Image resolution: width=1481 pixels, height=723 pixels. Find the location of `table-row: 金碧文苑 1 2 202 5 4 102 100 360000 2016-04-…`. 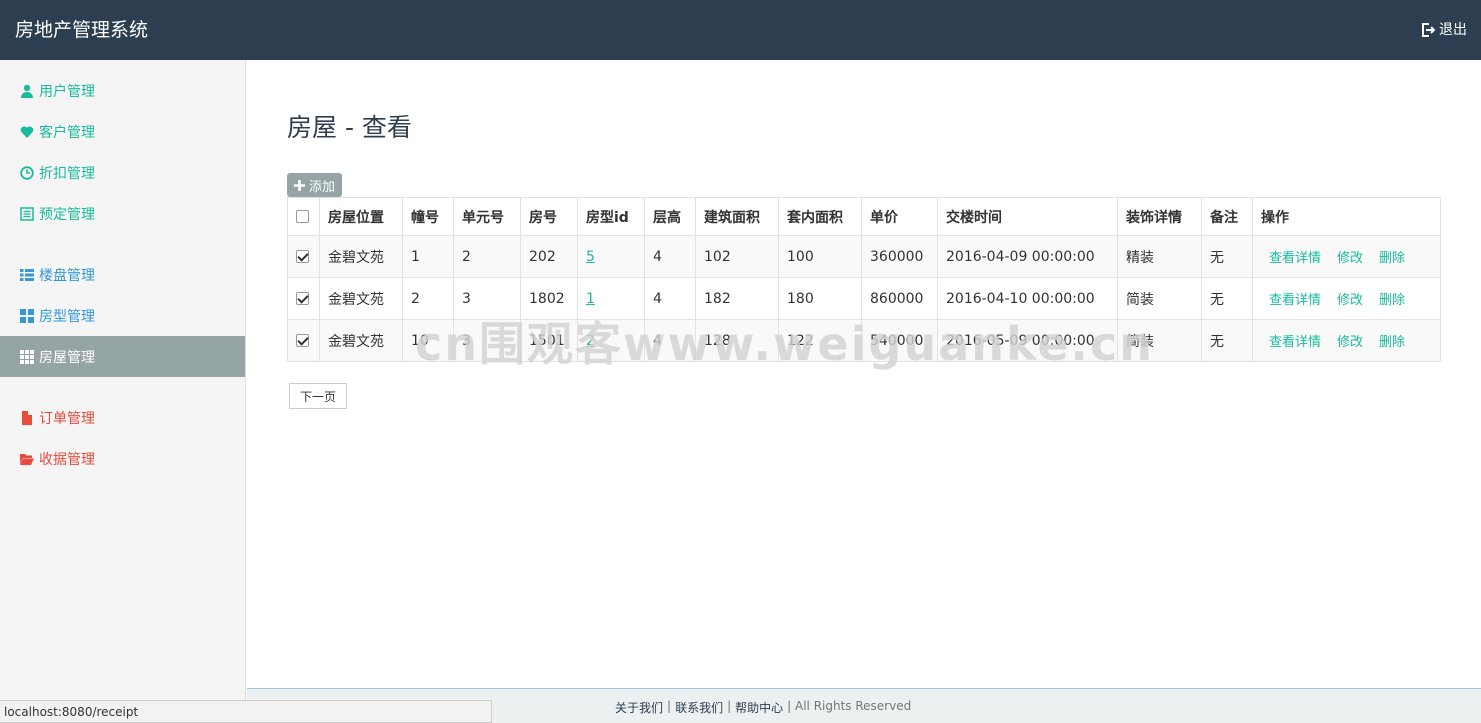

table-row: 金碧文苑 1 2 202 5 4 102 100 360000 2016-04-… is located at coordinates (864, 256).